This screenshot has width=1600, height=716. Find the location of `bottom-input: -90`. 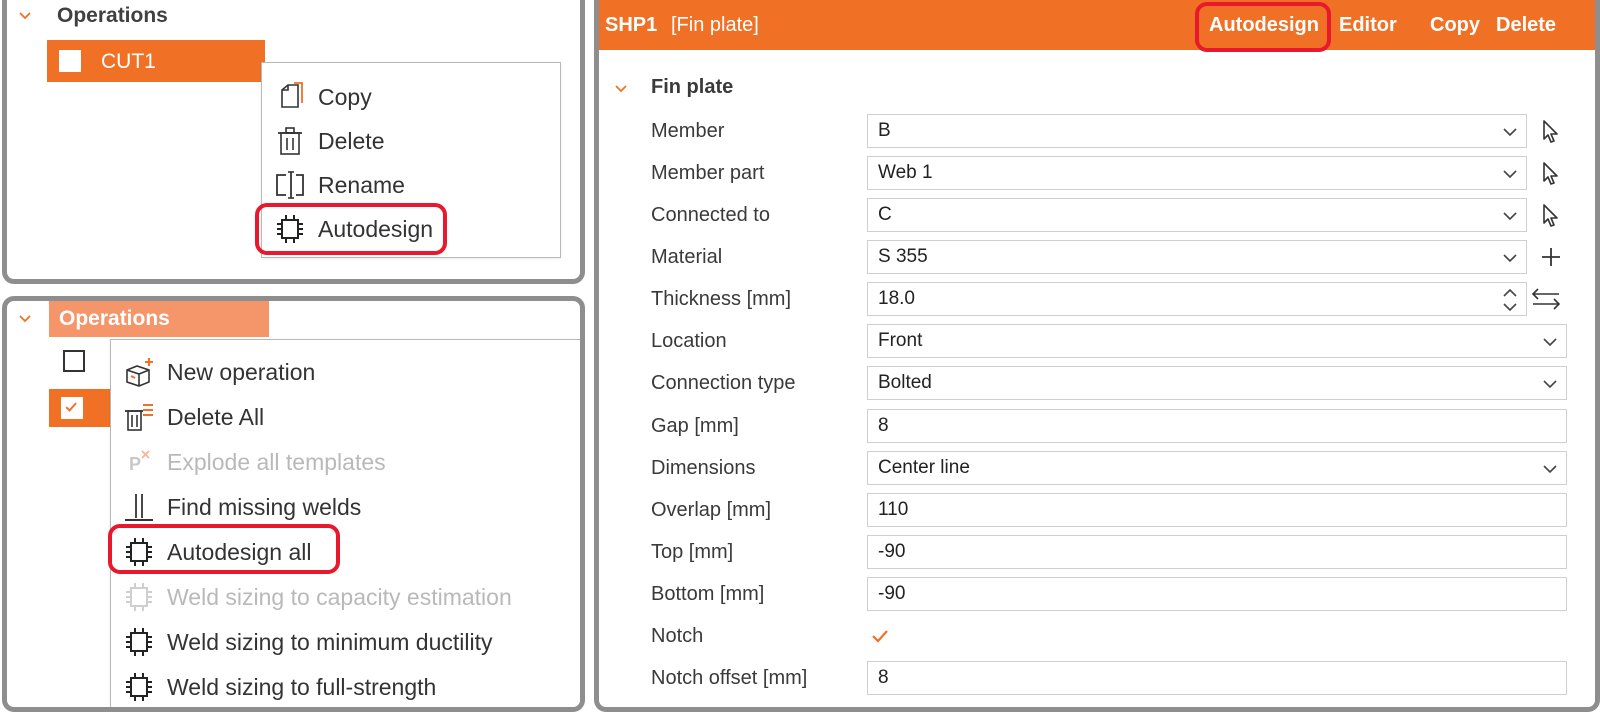

bottom-input: -90 is located at coordinates (1217, 594).